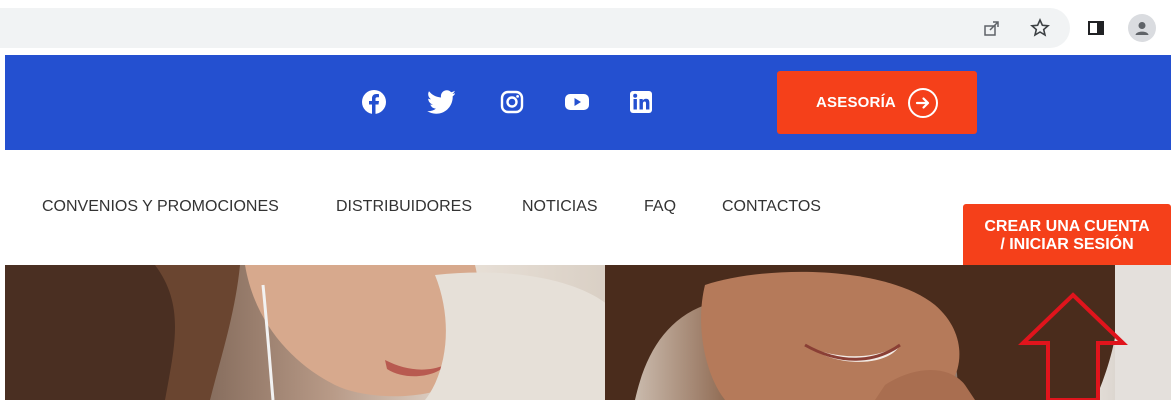 This screenshot has width=1171, height=400. I want to click on asesoria-button: ASESORÍA, so click(877, 102).